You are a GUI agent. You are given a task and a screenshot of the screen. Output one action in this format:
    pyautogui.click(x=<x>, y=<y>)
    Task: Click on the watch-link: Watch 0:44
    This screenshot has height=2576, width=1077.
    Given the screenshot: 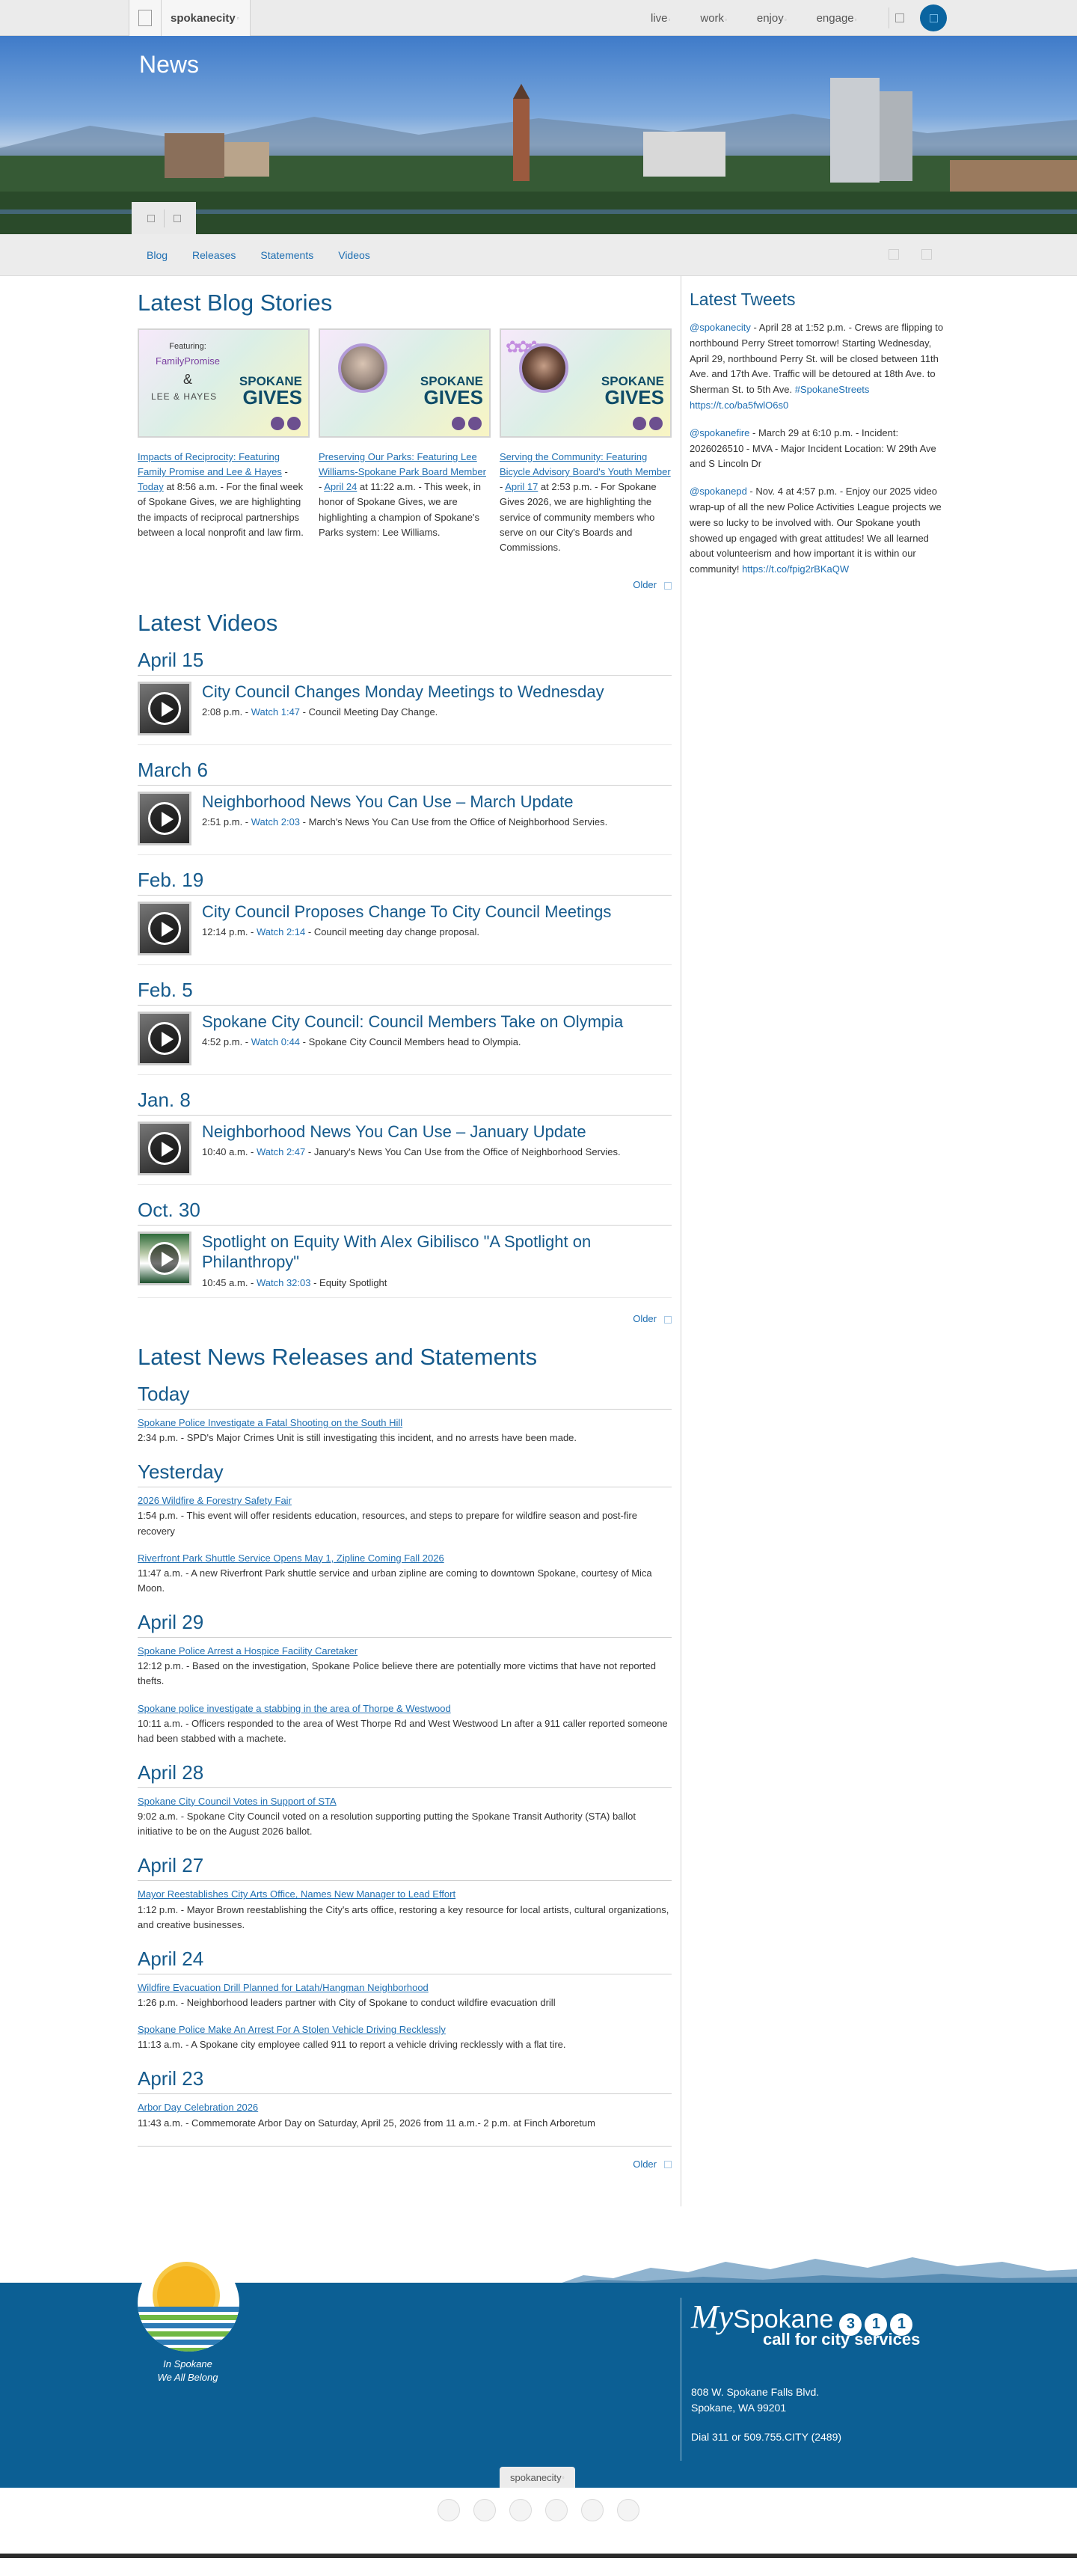 What is the action you would take?
    pyautogui.click(x=275, y=1041)
    